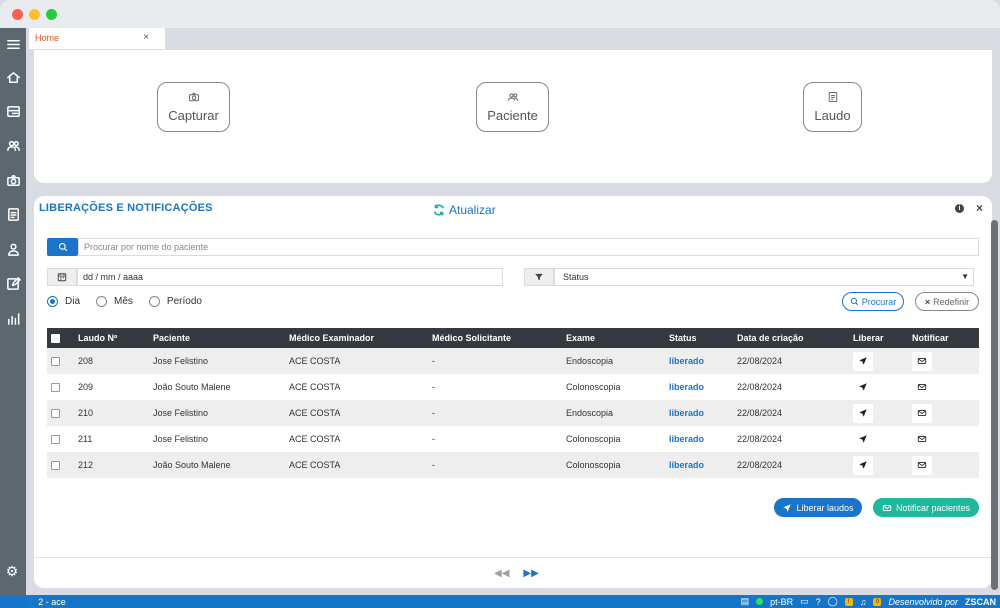 This screenshot has width=1000, height=608. I want to click on home-icon, so click(13, 77).